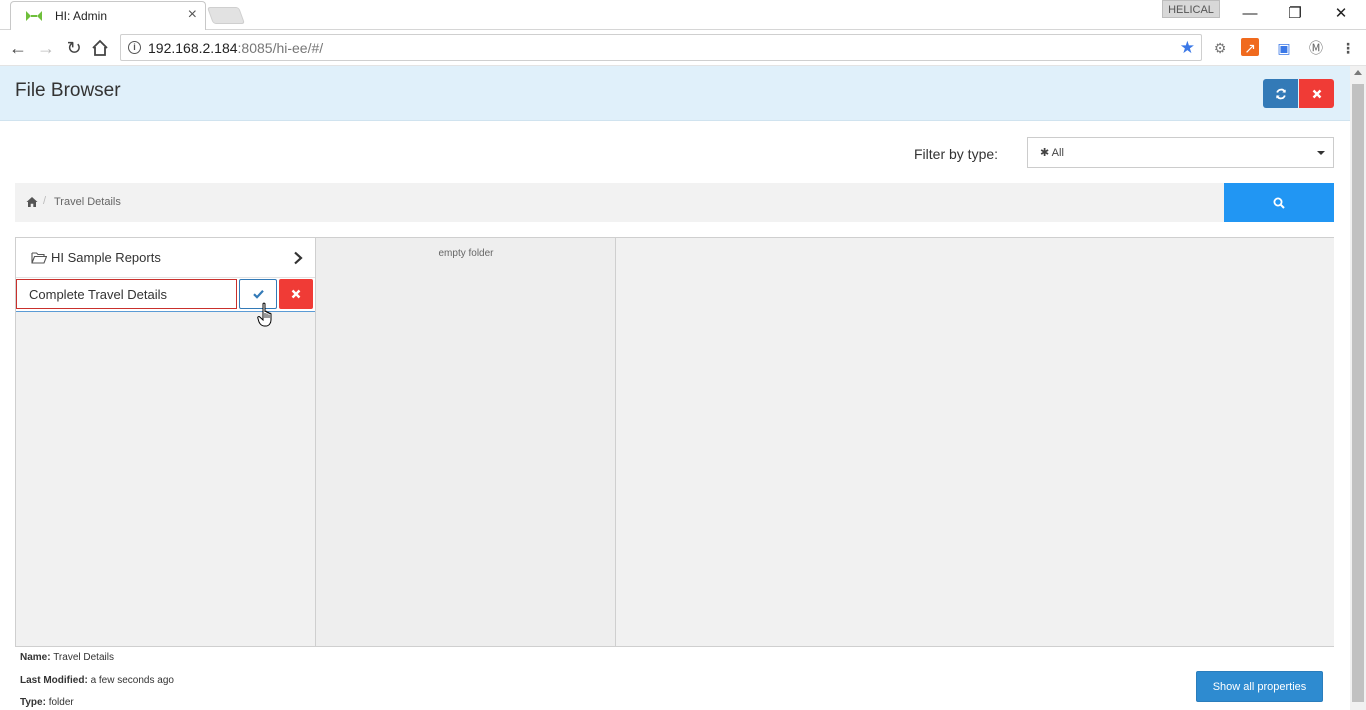 The width and height of the screenshot is (1366, 710). I want to click on window-close-icon: ✕, so click(1341, 14).